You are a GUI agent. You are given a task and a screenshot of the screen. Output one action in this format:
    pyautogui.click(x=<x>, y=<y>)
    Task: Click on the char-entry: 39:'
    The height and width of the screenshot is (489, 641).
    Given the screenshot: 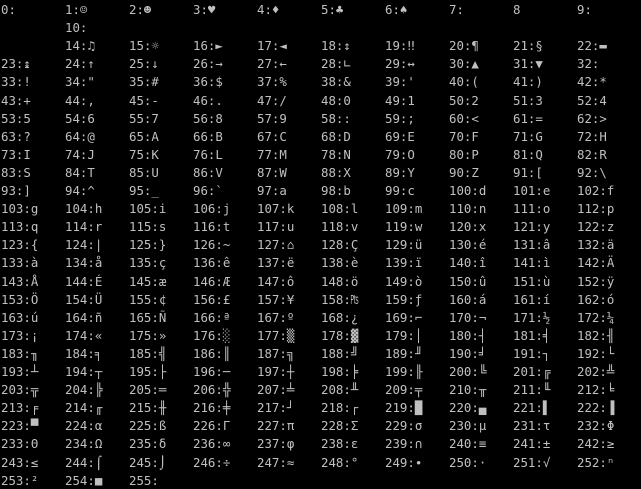 What is the action you would take?
    pyautogui.click(x=400, y=82)
    